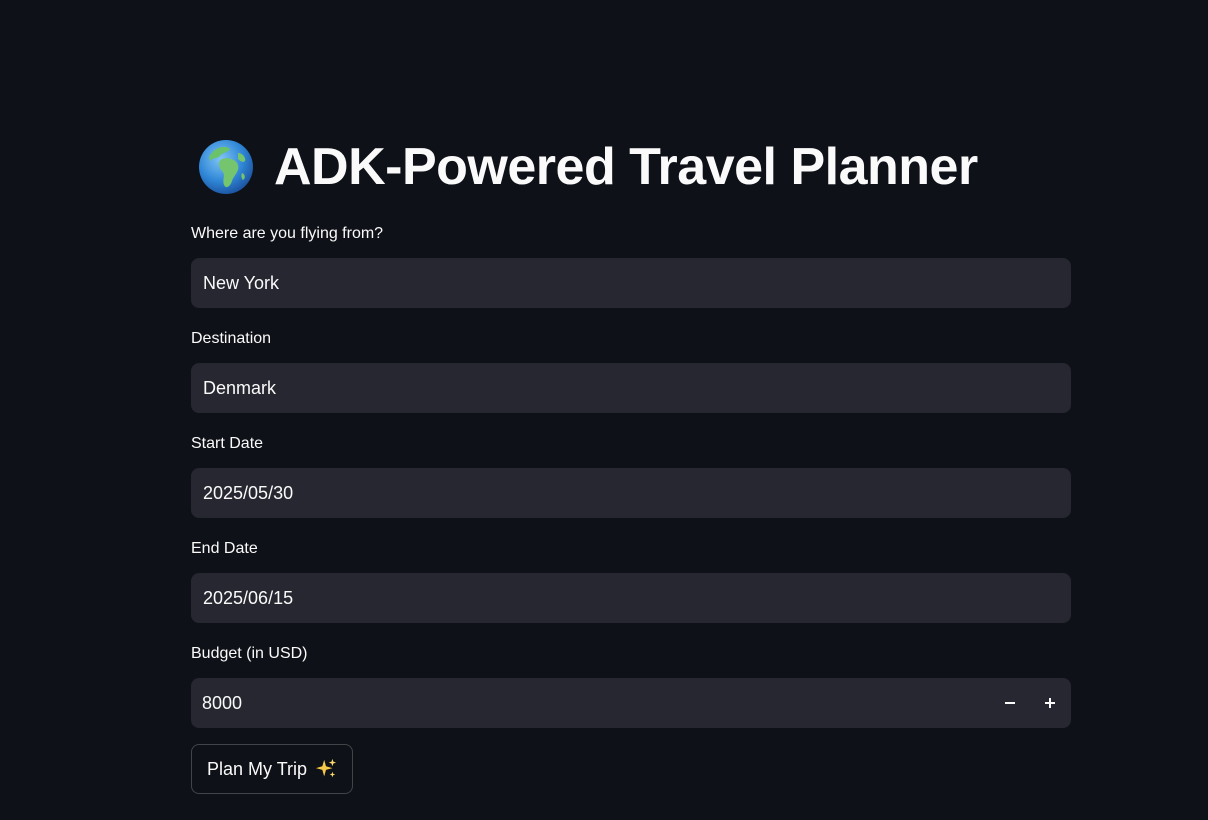 This screenshot has width=1208, height=820. I want to click on end-date-input, so click(631, 598).